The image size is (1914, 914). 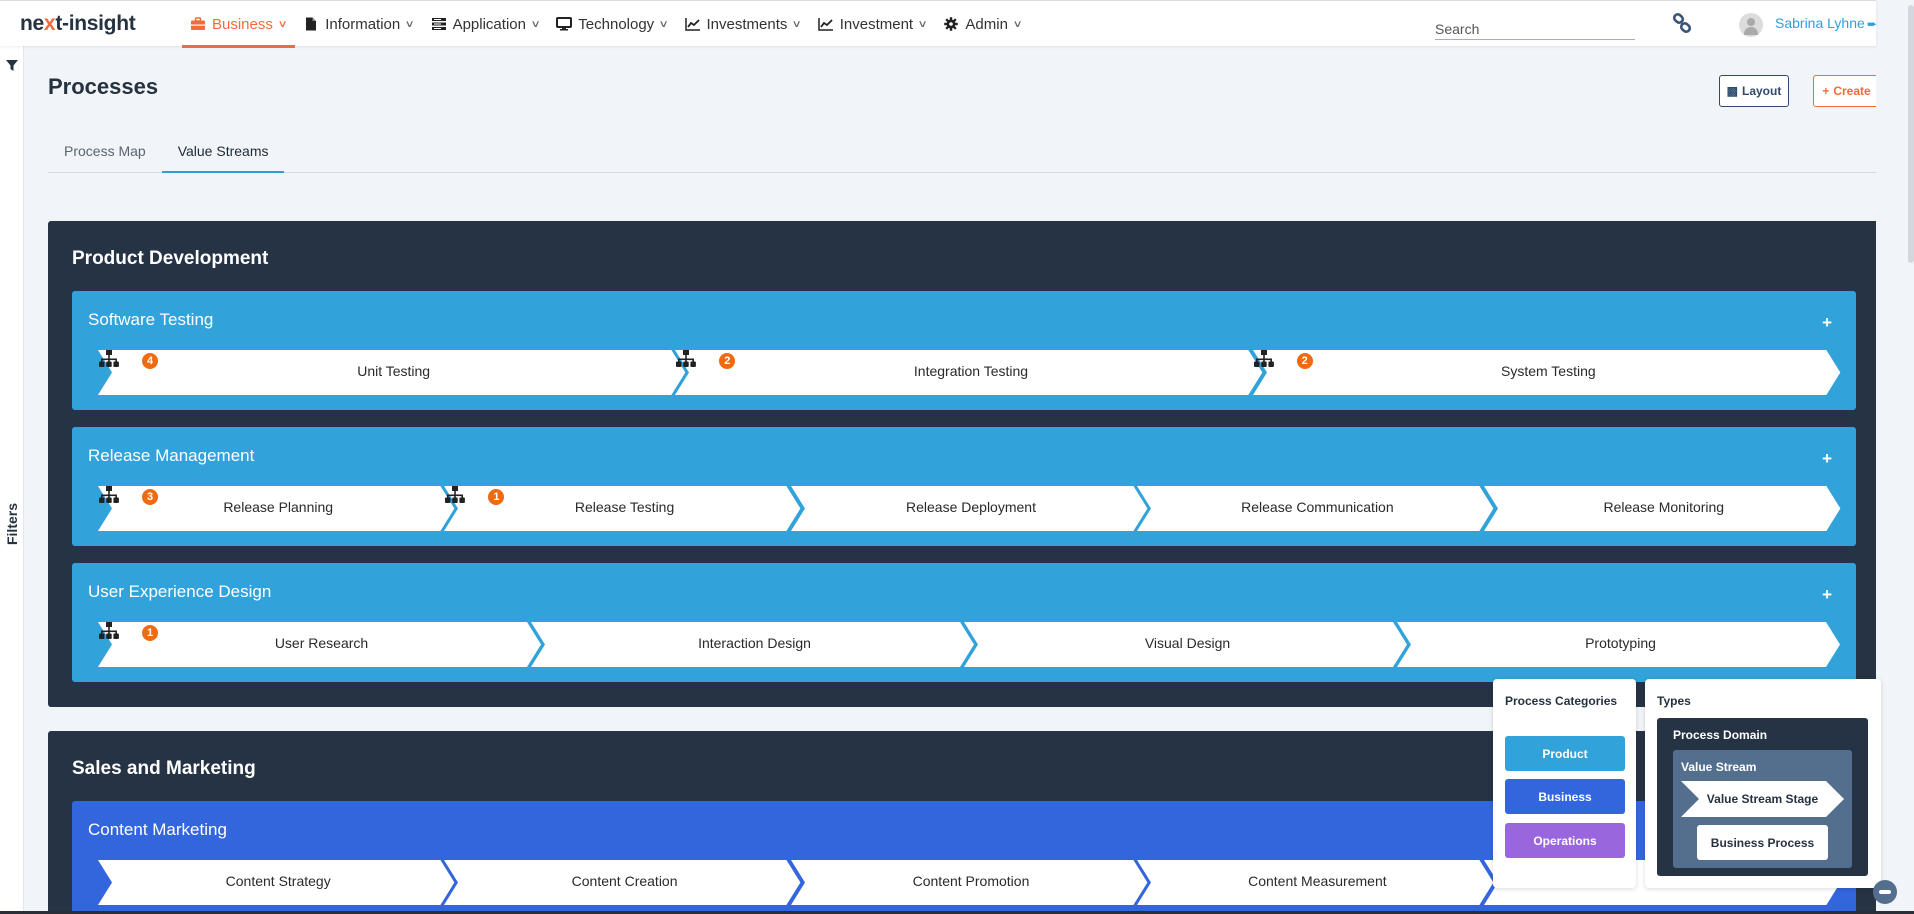 What do you see at coordinates (164, 769) in the screenshot?
I see `process-domain-title: Sales and Marketing` at bounding box center [164, 769].